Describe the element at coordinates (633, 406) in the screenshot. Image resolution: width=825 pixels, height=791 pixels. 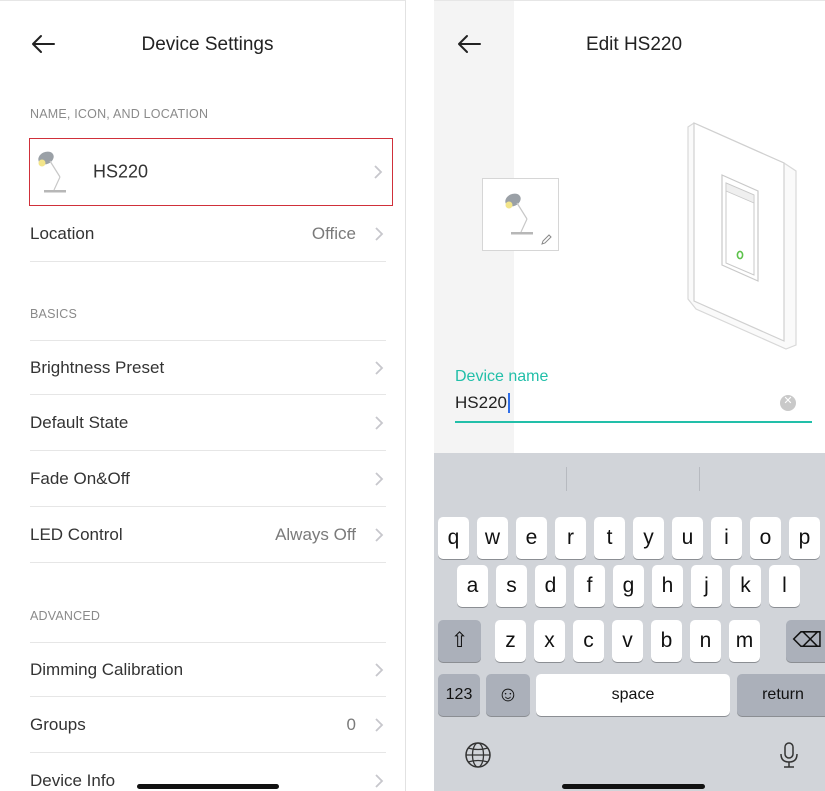
I see `device-name-input: HS220 ✕` at that location.